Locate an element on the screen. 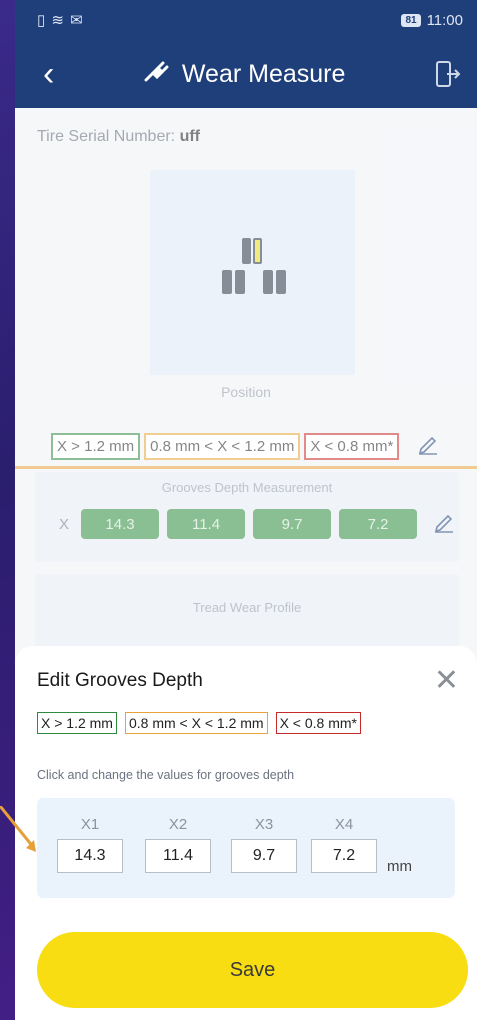 The image size is (477, 1020). clock: 11:00 is located at coordinates (444, 20).